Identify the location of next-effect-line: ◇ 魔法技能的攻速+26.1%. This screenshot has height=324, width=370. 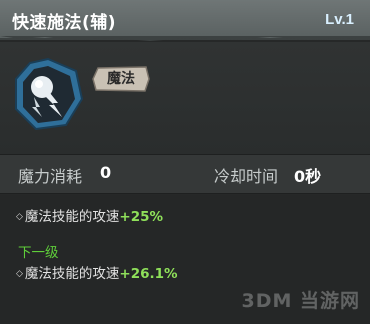
(97, 272).